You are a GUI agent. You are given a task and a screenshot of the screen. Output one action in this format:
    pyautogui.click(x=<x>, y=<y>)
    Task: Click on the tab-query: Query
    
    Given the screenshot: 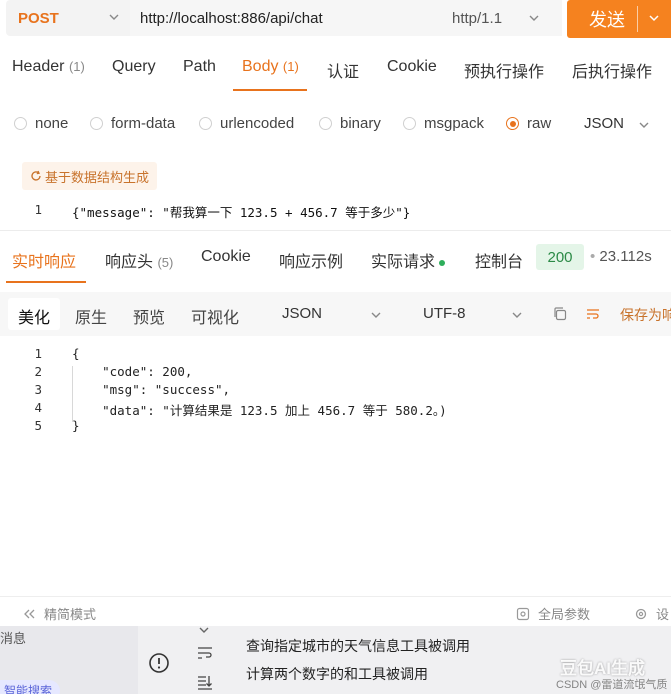 What is the action you would take?
    pyautogui.click(x=134, y=67)
    